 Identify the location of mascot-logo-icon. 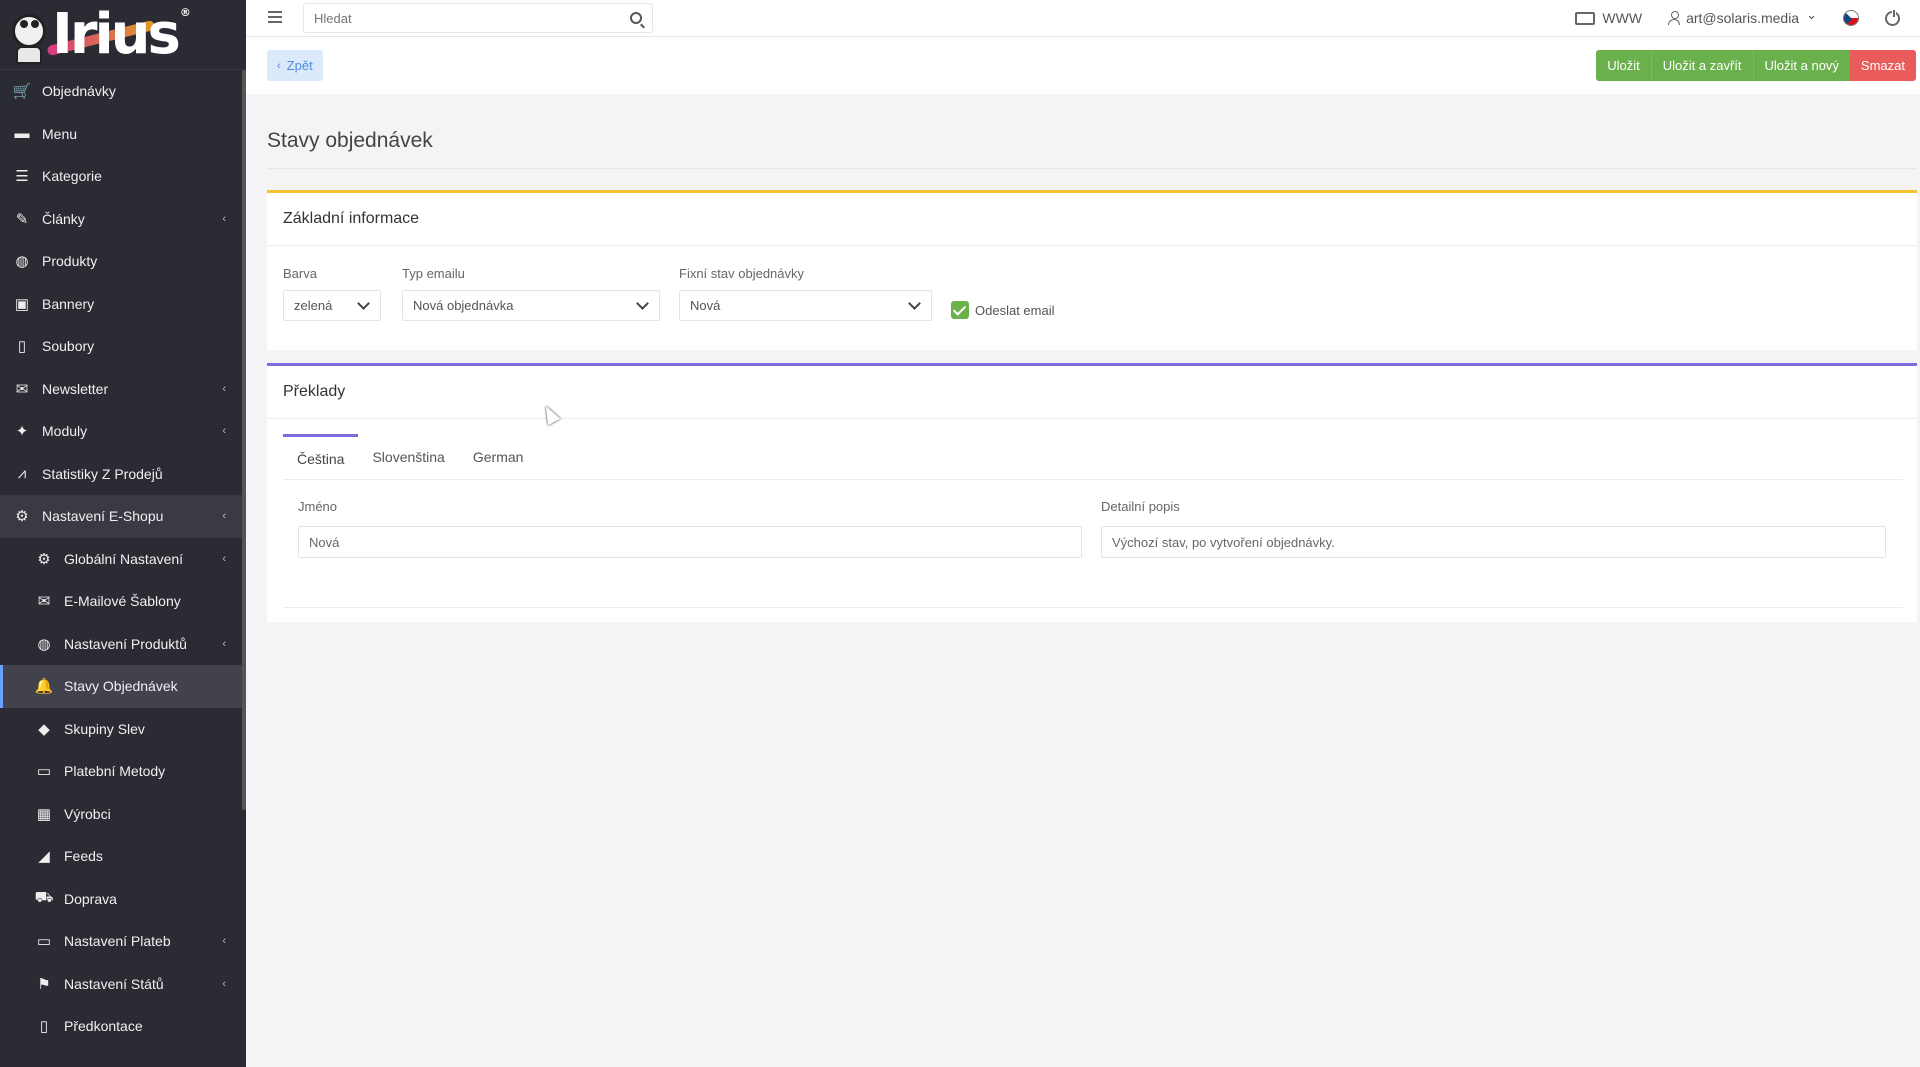
(28, 35).